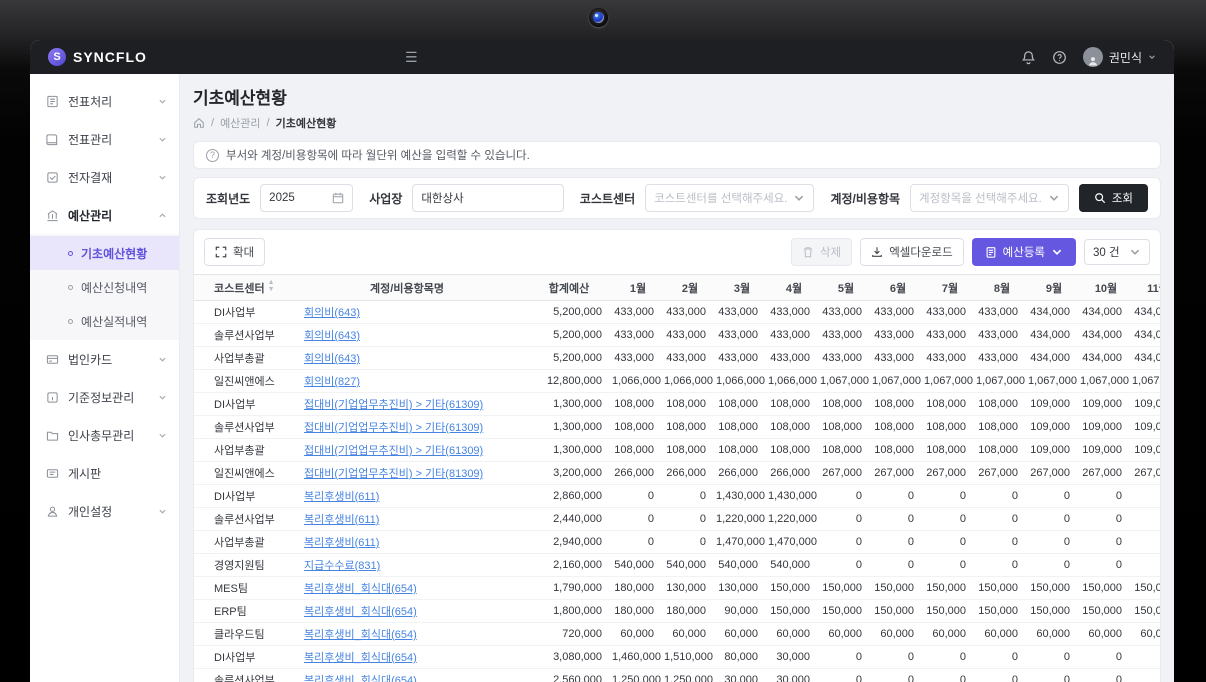 This screenshot has width=1206, height=682. I want to click on sidebar-item-hr-admin: 인사총무관리, so click(104, 435).